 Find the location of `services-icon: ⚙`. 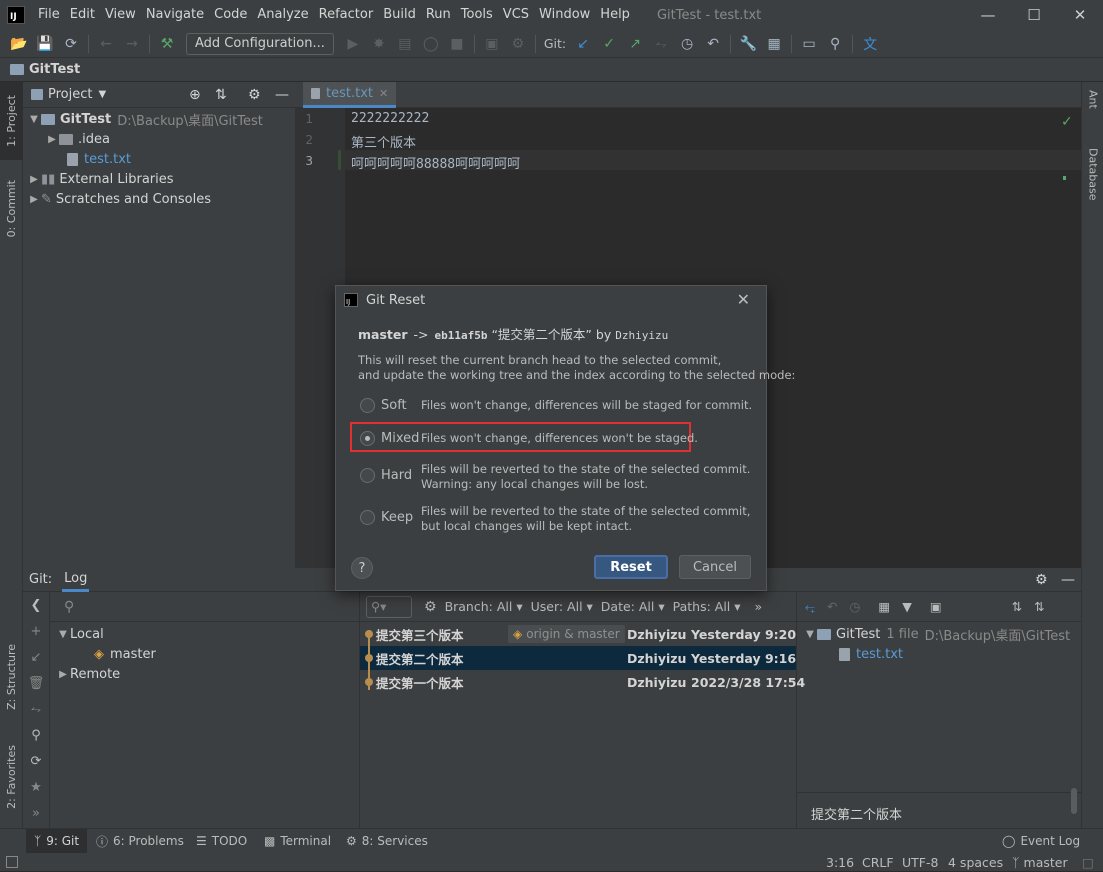

services-icon: ⚙ is located at coordinates (518, 44).